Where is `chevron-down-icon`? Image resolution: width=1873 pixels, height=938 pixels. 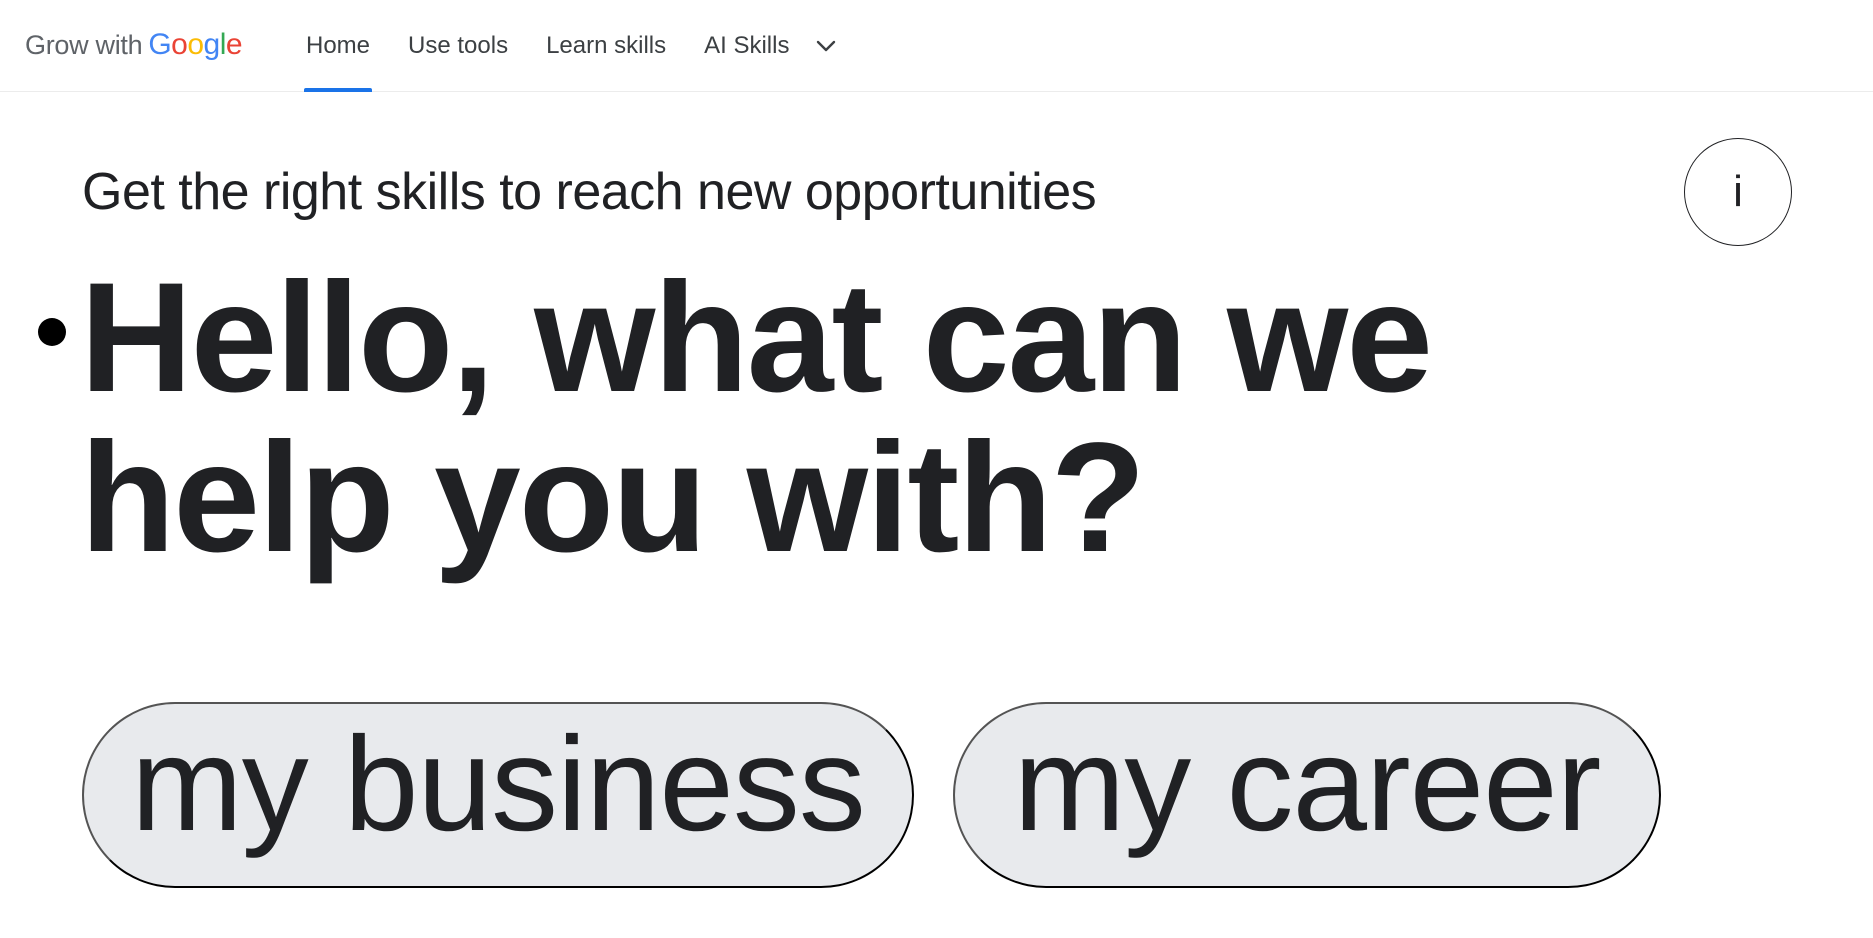
chevron-down-icon is located at coordinates (826, 46).